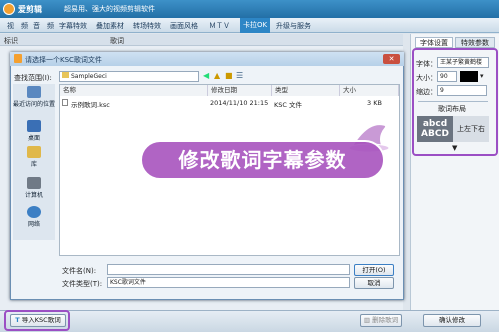 This screenshot has width=499, height=332. What do you see at coordinates (228, 269) in the screenshot?
I see `filename-input` at bounding box center [228, 269].